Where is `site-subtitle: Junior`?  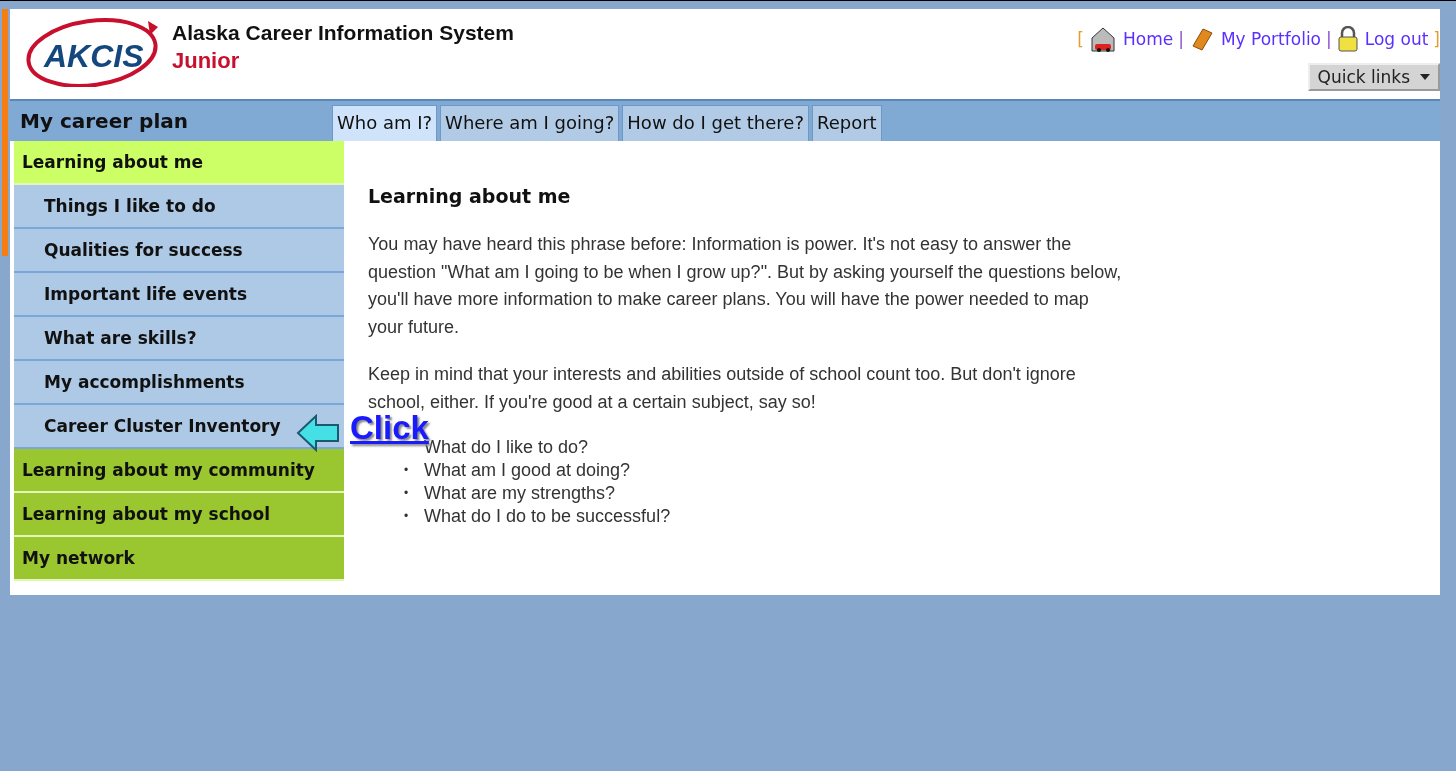
site-subtitle: Junior is located at coordinates (206, 61).